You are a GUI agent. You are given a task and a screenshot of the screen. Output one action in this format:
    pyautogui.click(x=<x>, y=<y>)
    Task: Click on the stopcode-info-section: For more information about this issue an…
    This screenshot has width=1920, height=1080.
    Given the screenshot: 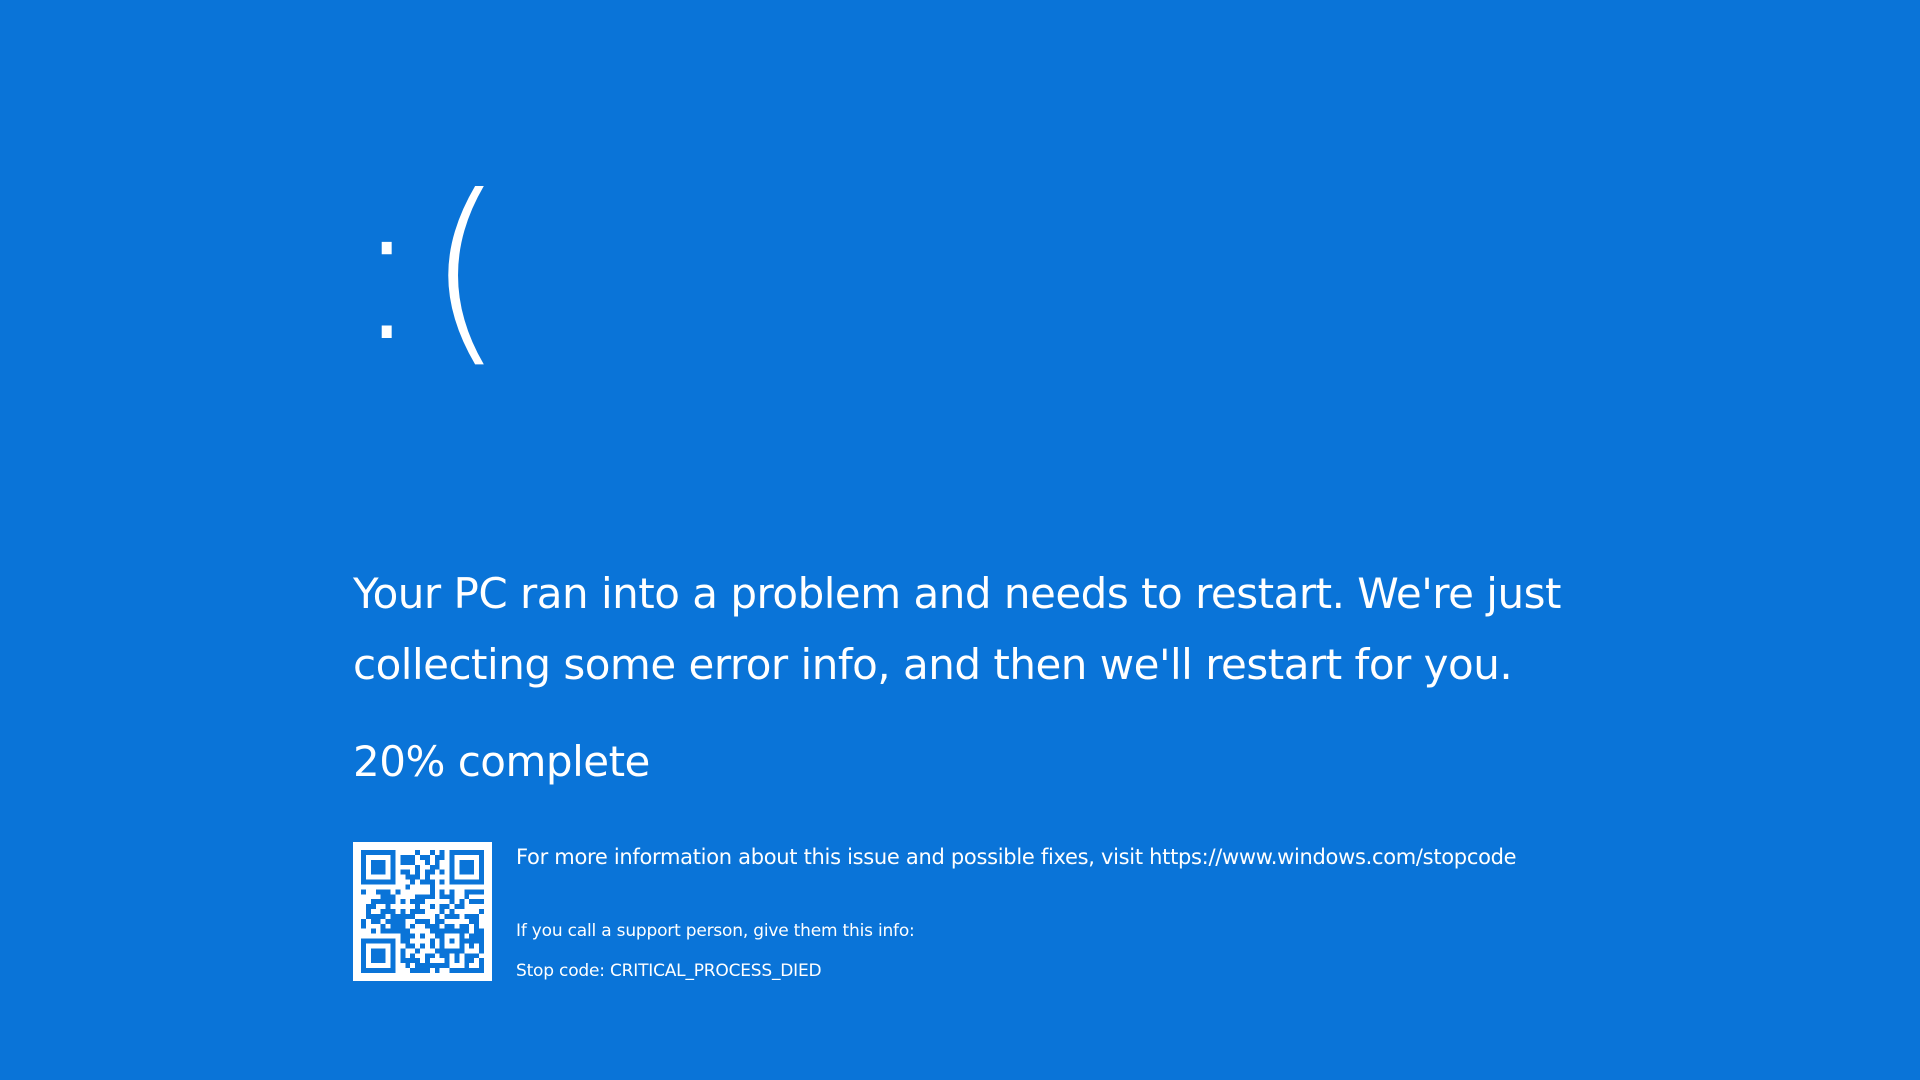 What is the action you would take?
    pyautogui.click(x=968, y=912)
    